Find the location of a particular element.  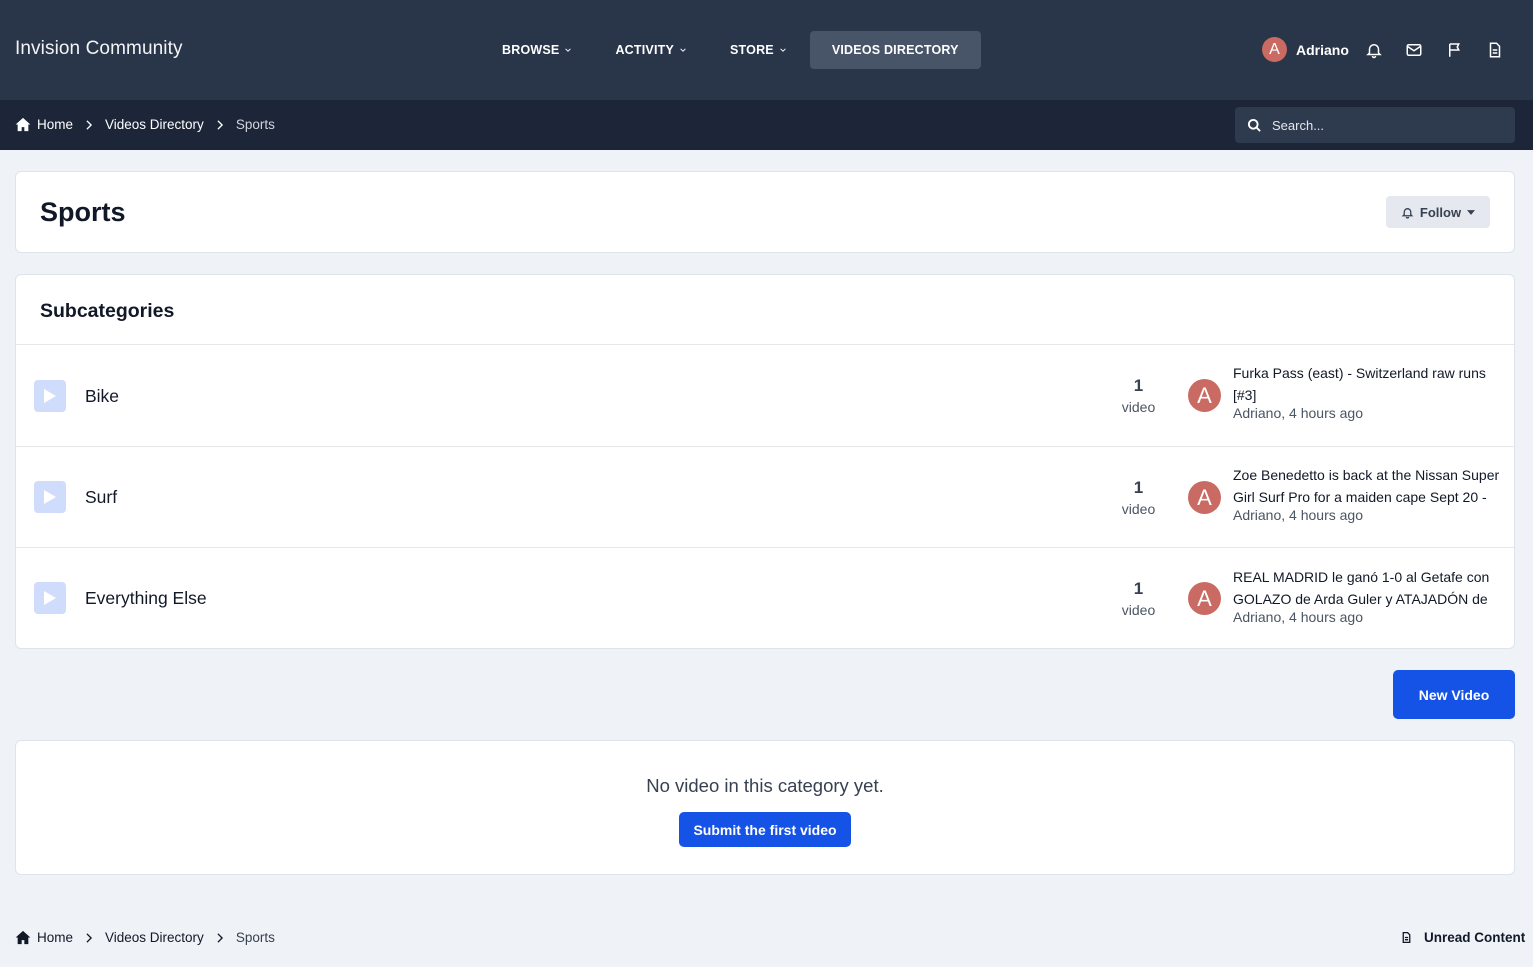

flag-icon is located at coordinates (1455, 50).